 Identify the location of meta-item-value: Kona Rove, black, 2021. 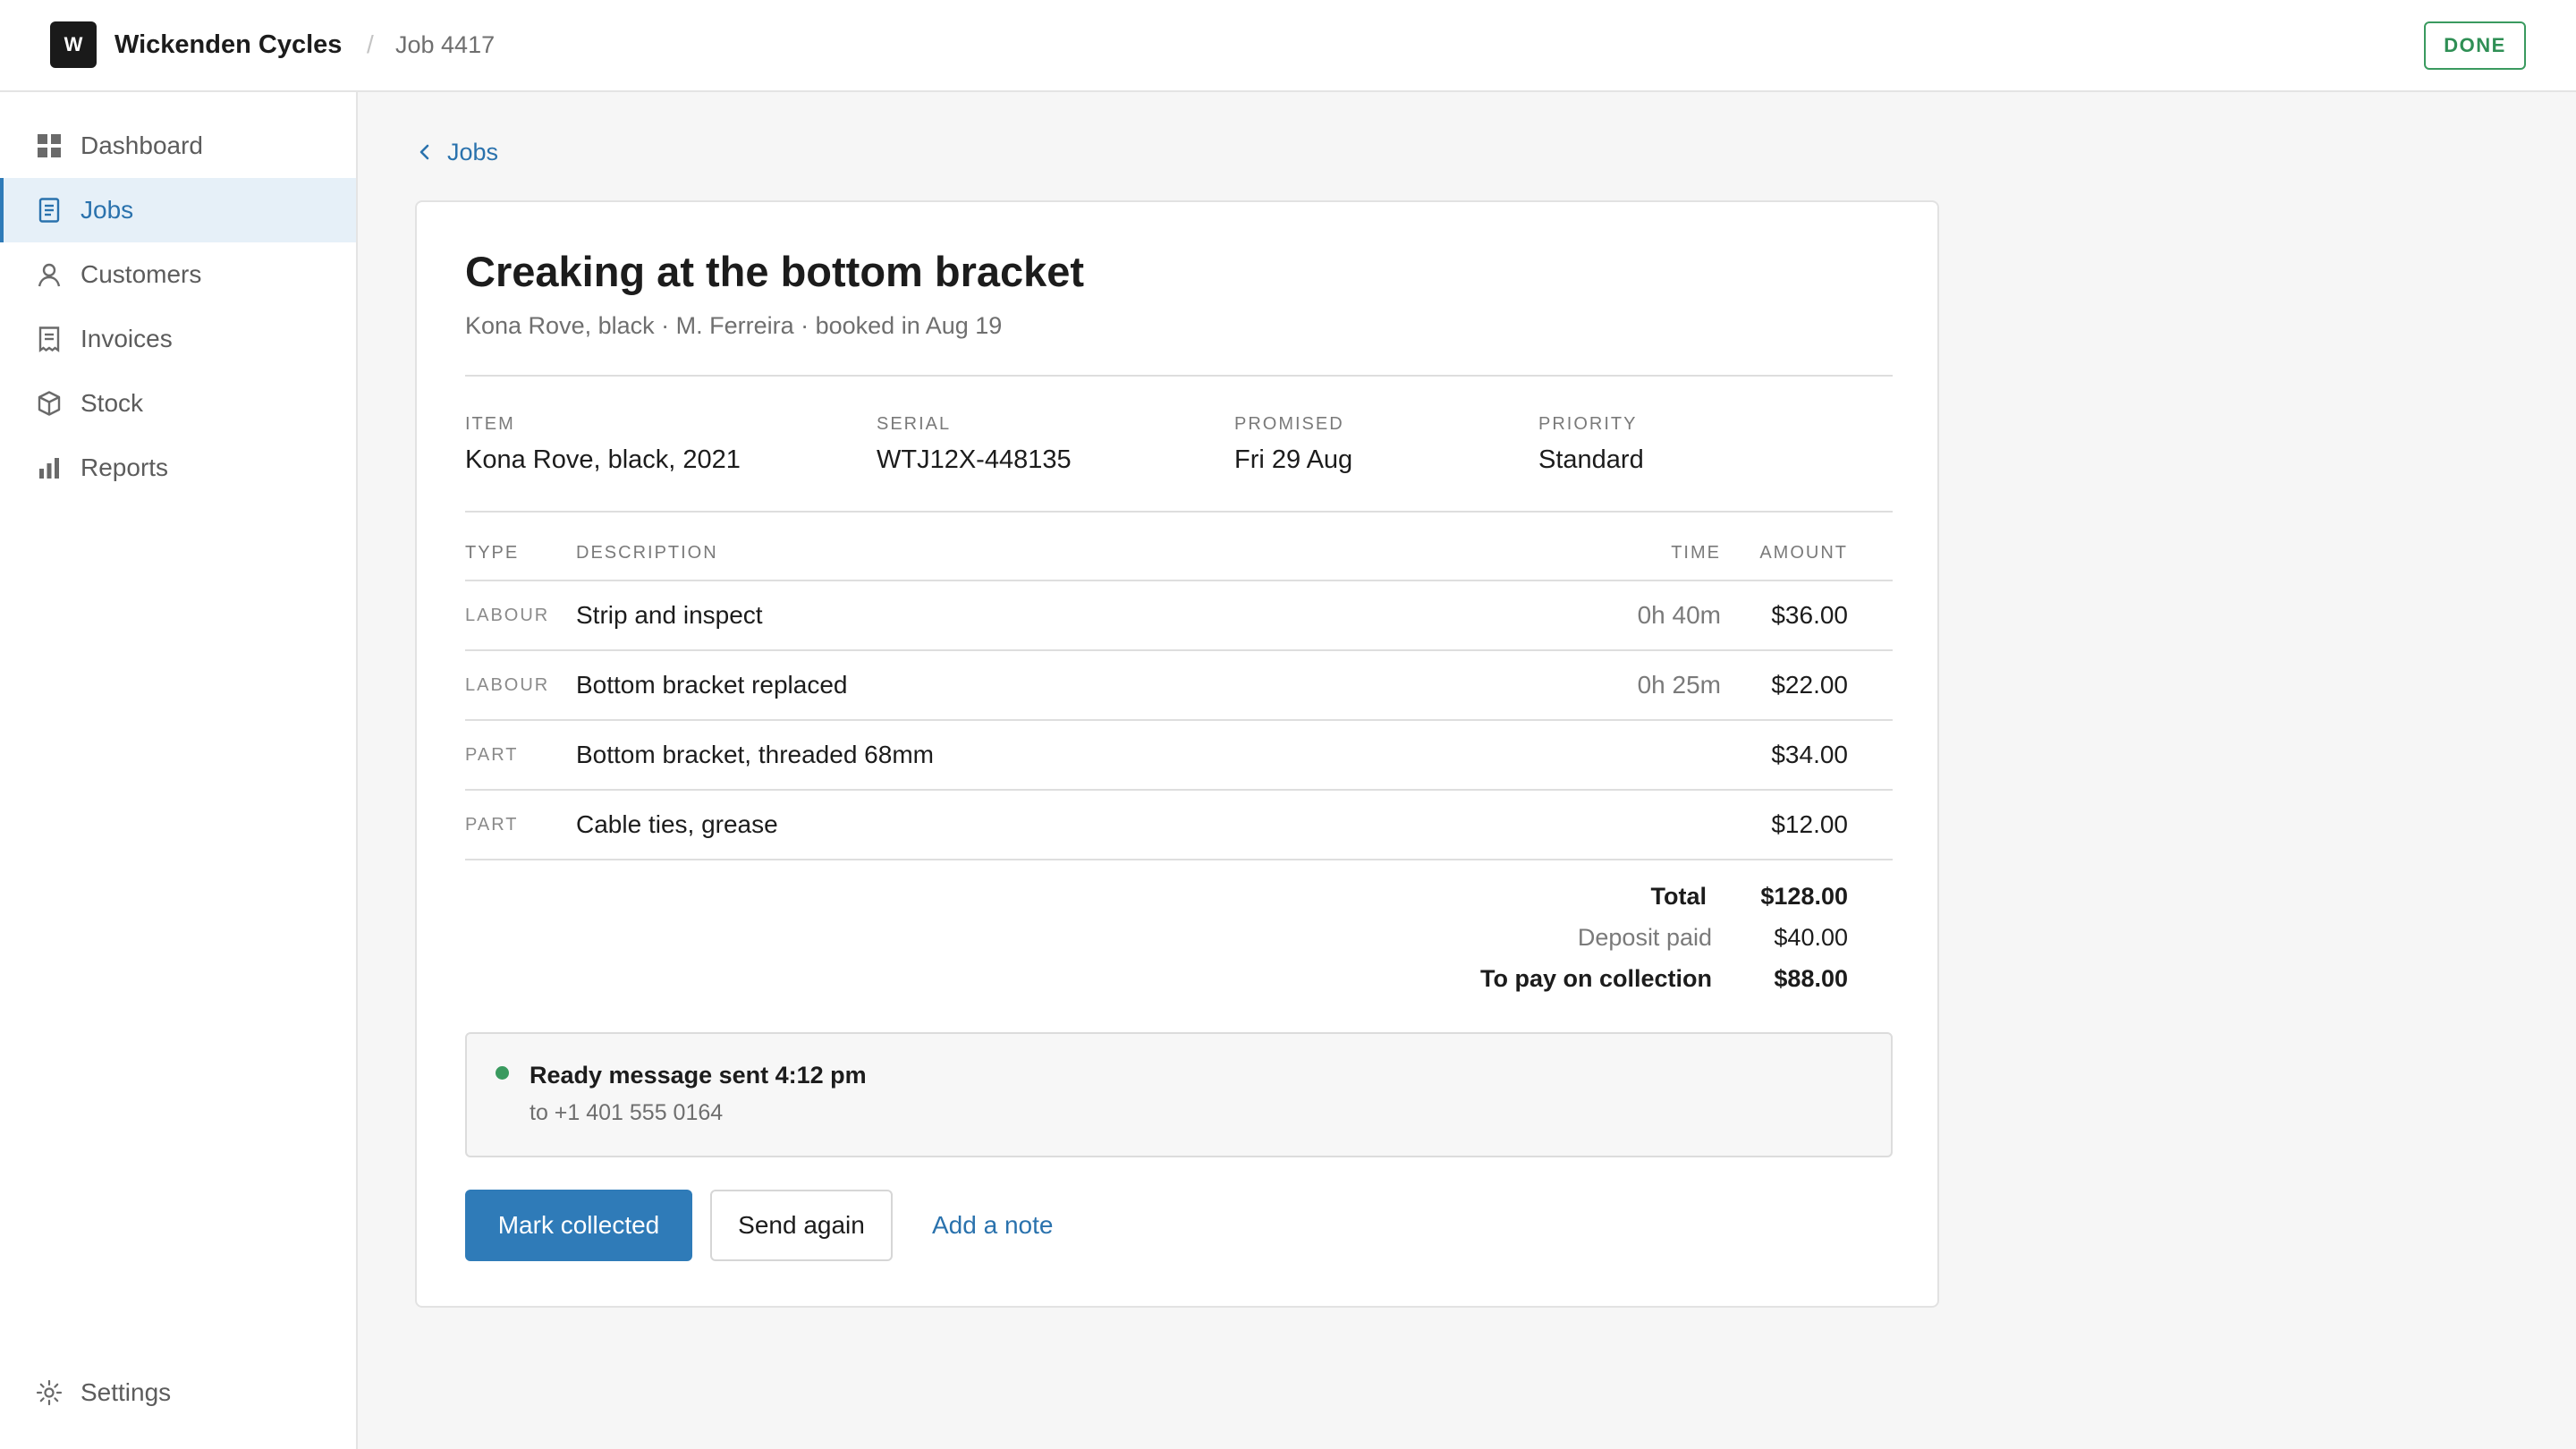
(603, 459).